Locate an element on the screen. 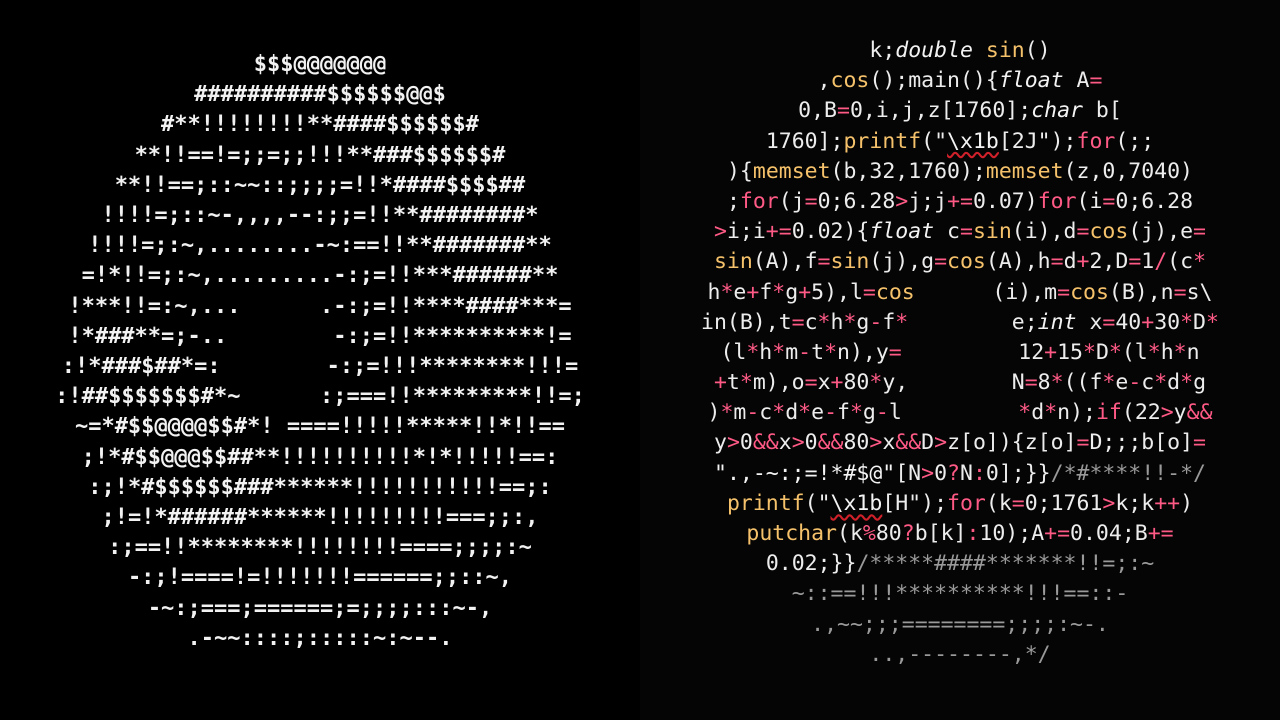  code-token: ((f is located at coordinates (1083, 383).